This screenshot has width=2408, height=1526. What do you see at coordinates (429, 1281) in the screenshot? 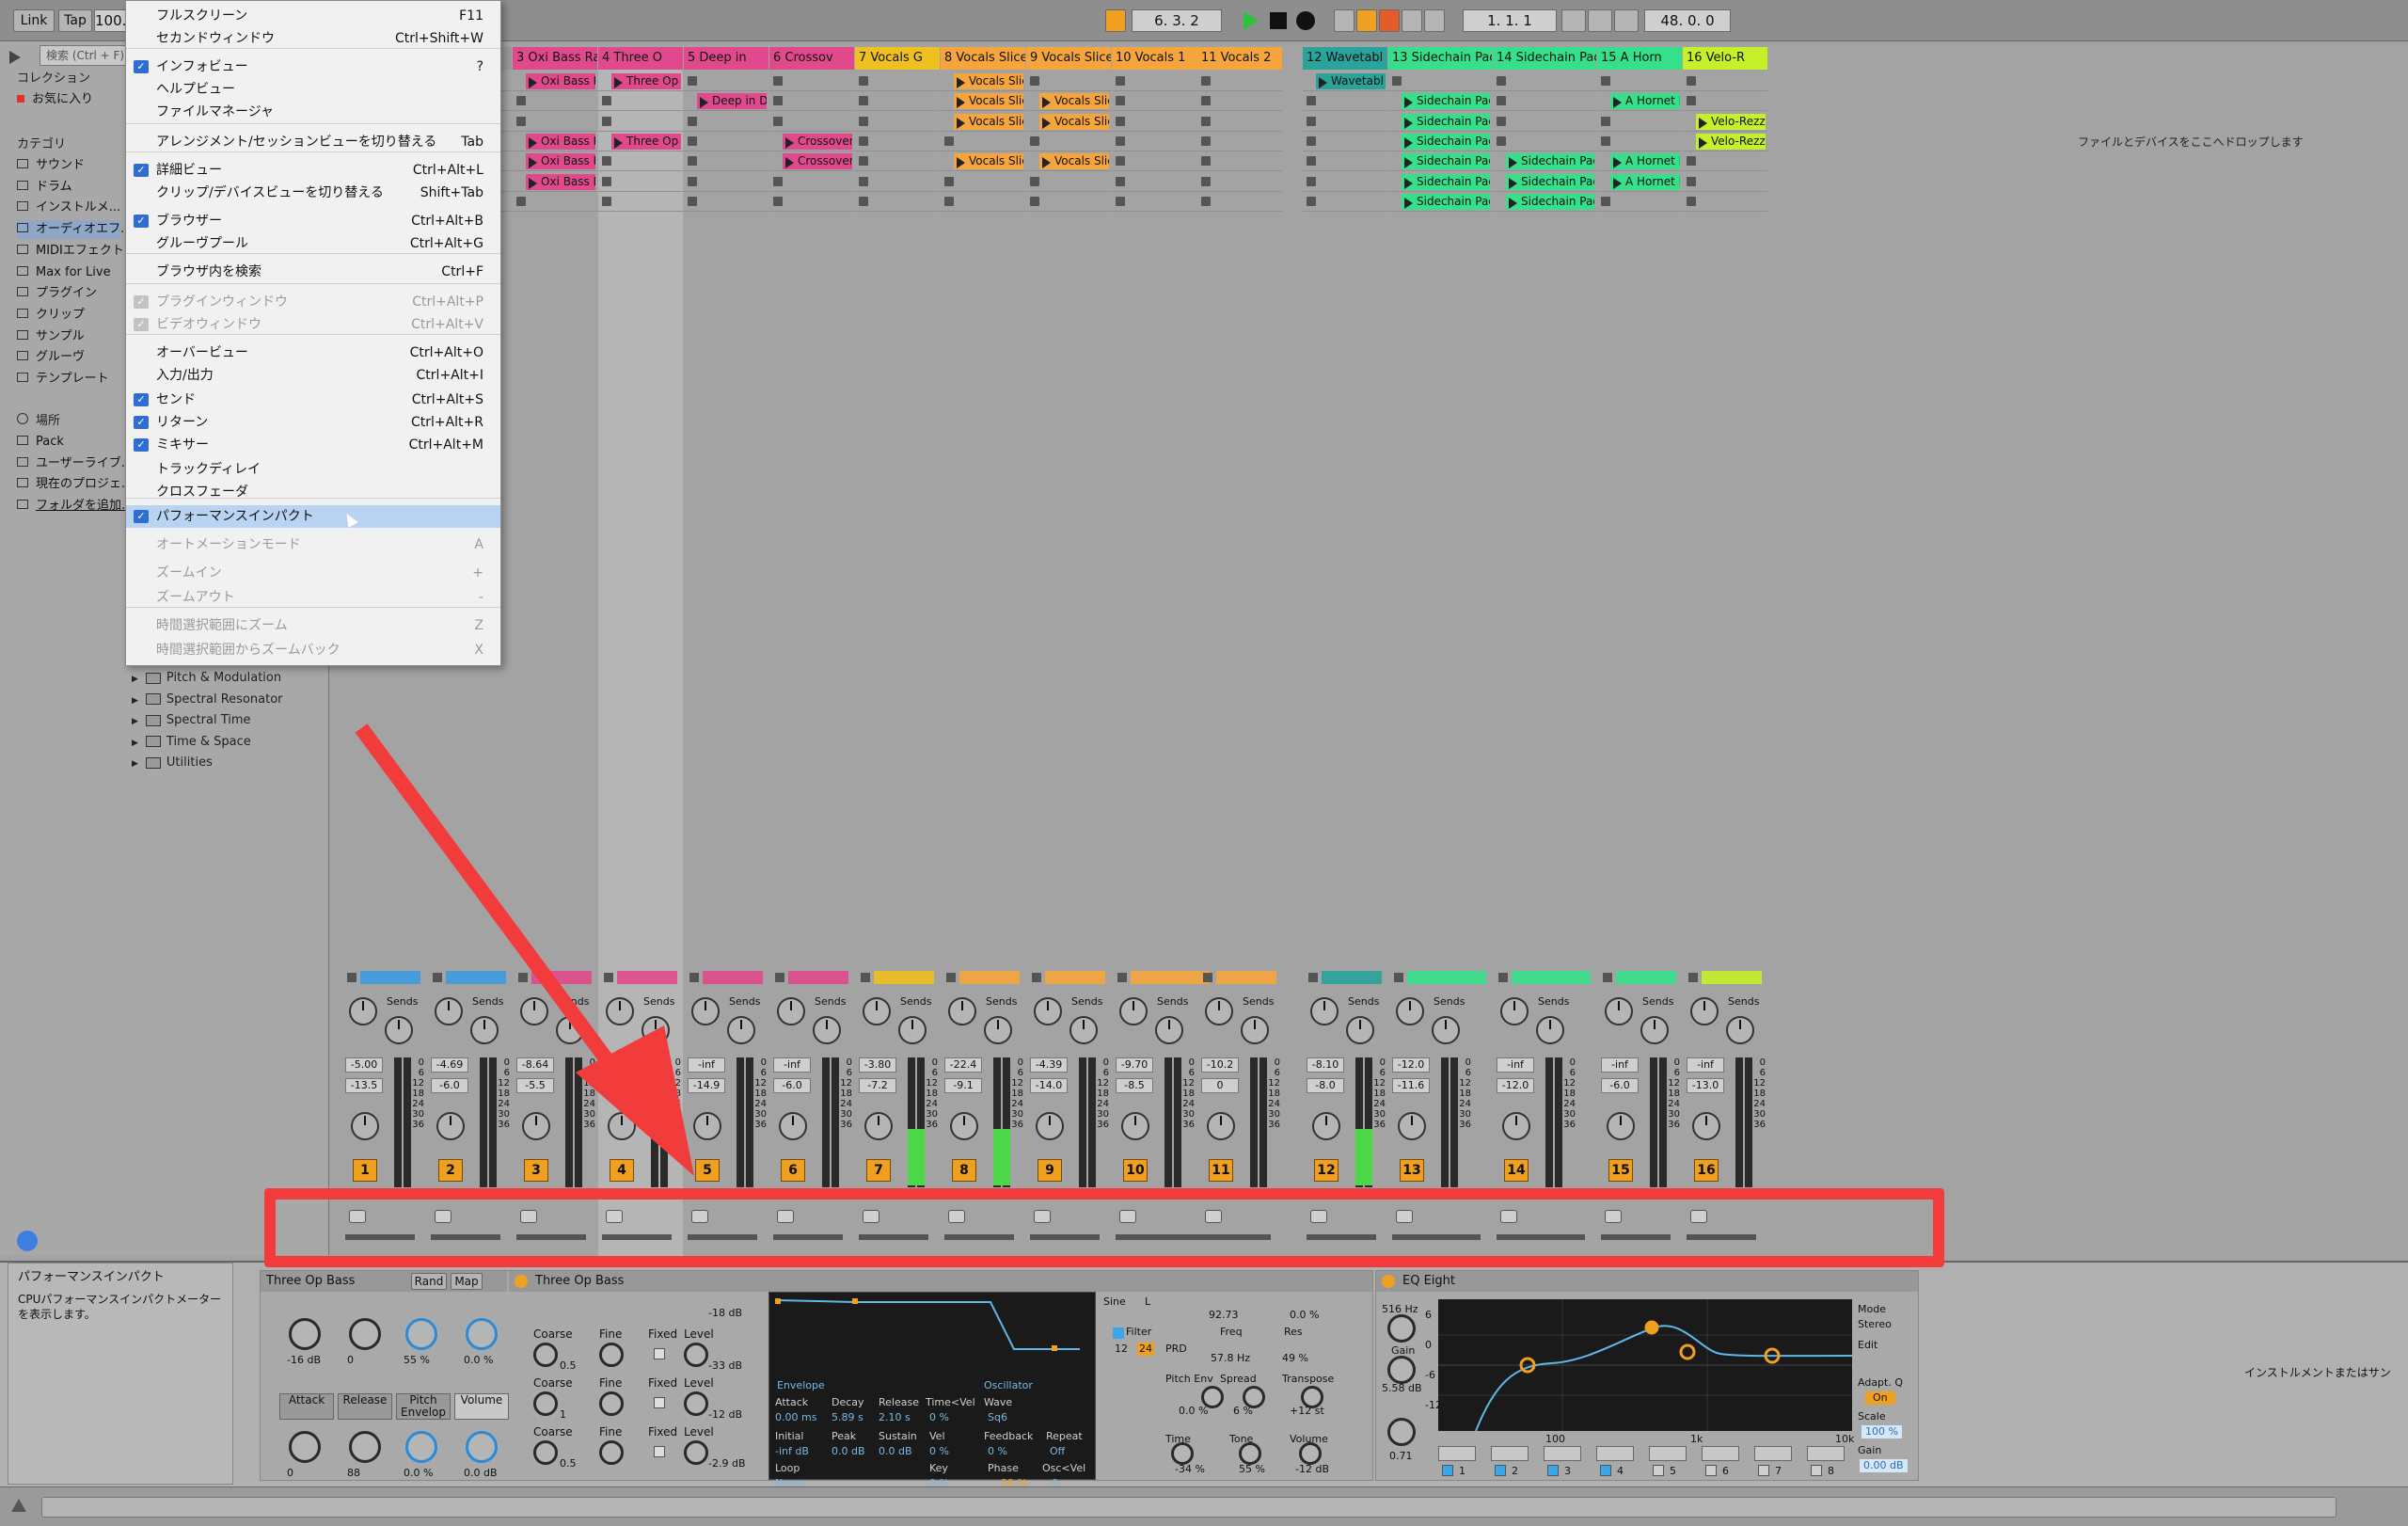
I see `rand-button: Rand` at bounding box center [429, 1281].